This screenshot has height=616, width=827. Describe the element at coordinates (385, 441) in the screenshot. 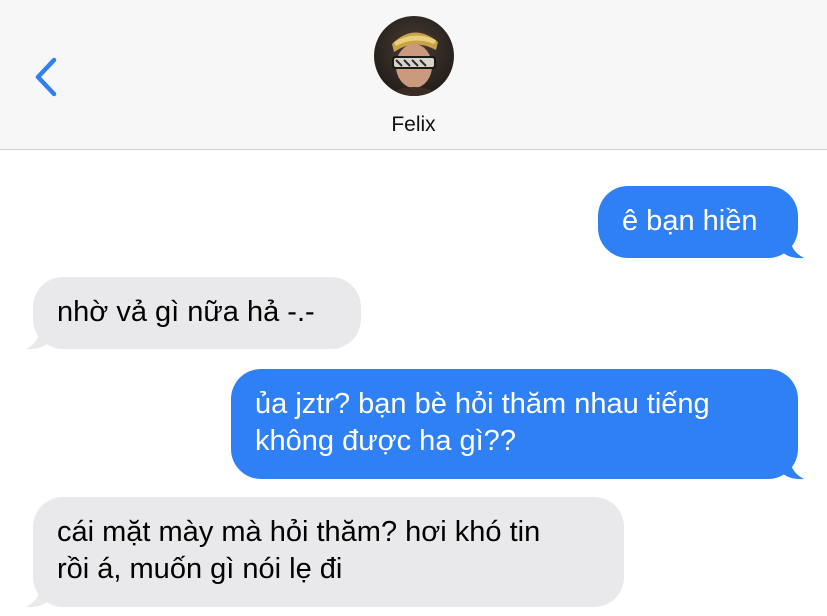

I see `message-text-line: không được ha gì??` at that location.